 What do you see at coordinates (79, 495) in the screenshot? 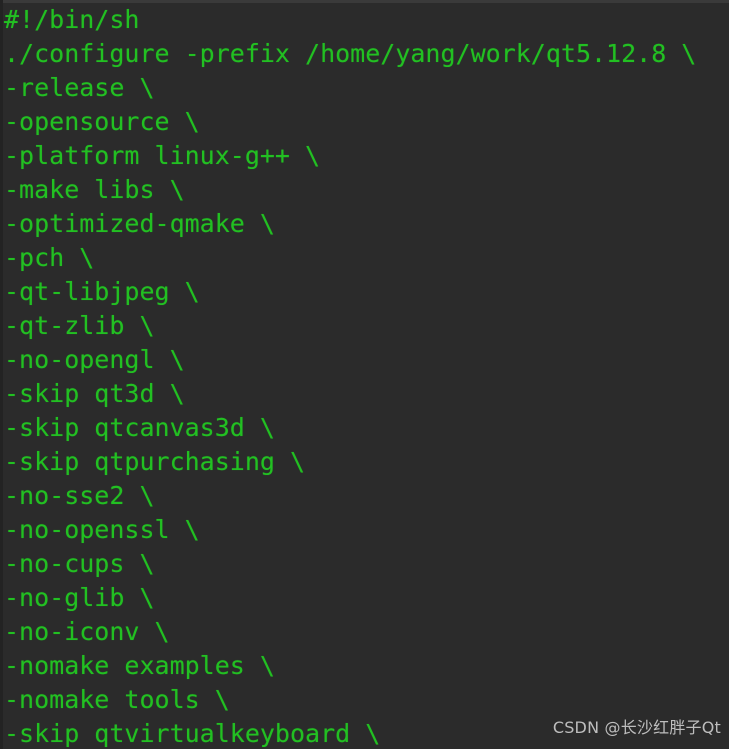
I see `code-line: -no-sse2 \` at bounding box center [79, 495].